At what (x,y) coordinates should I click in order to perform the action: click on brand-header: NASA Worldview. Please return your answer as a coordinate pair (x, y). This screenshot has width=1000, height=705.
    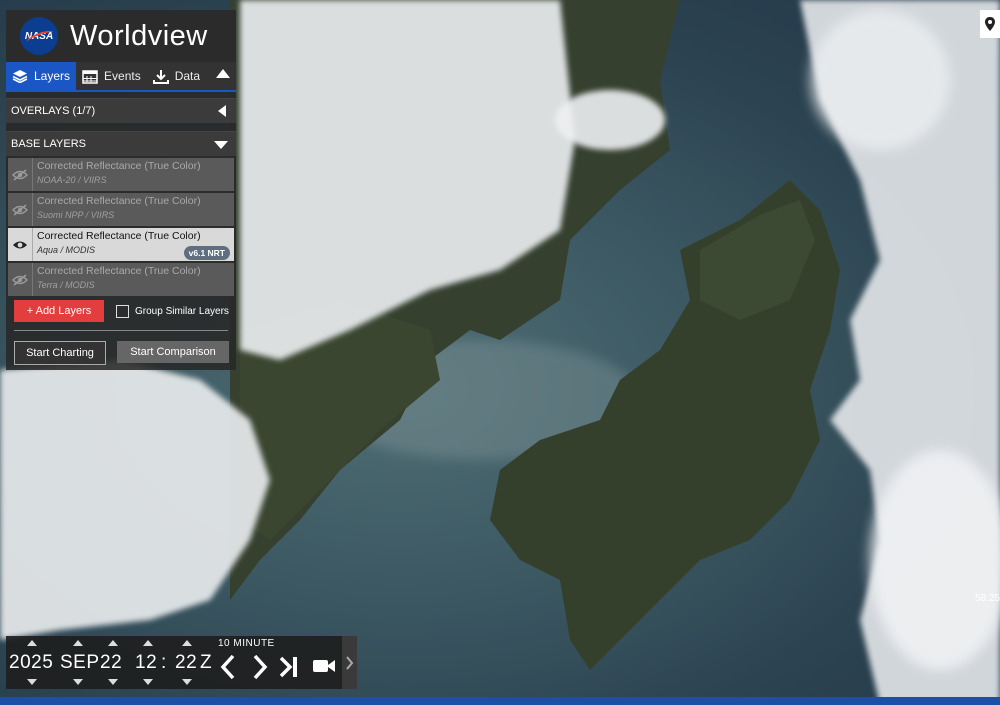
    Looking at the image, I should click on (121, 36).